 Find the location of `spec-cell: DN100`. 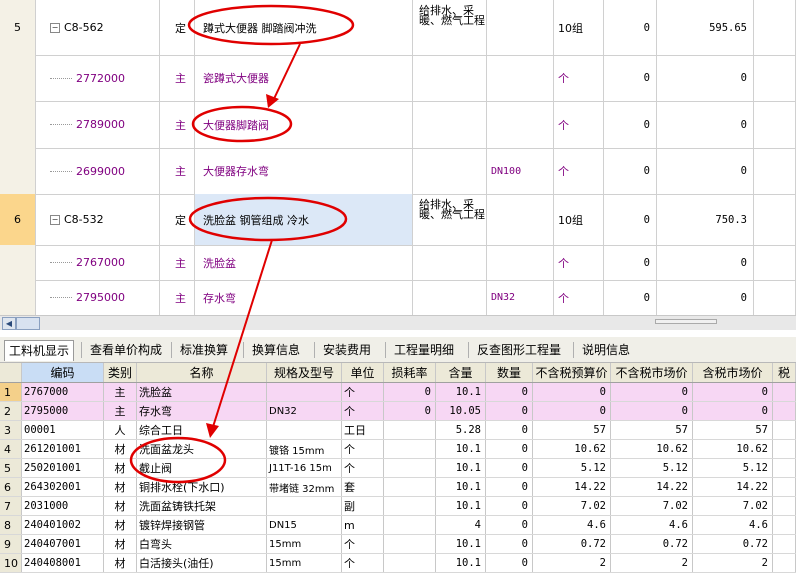

spec-cell: DN100 is located at coordinates (520, 171).